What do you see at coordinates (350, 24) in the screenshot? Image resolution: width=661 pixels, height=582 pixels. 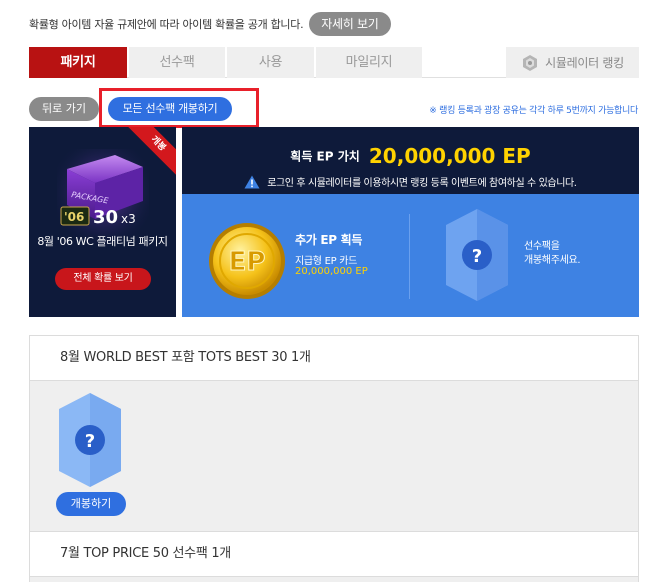 I see `detail-button: 자세히 보기` at bounding box center [350, 24].